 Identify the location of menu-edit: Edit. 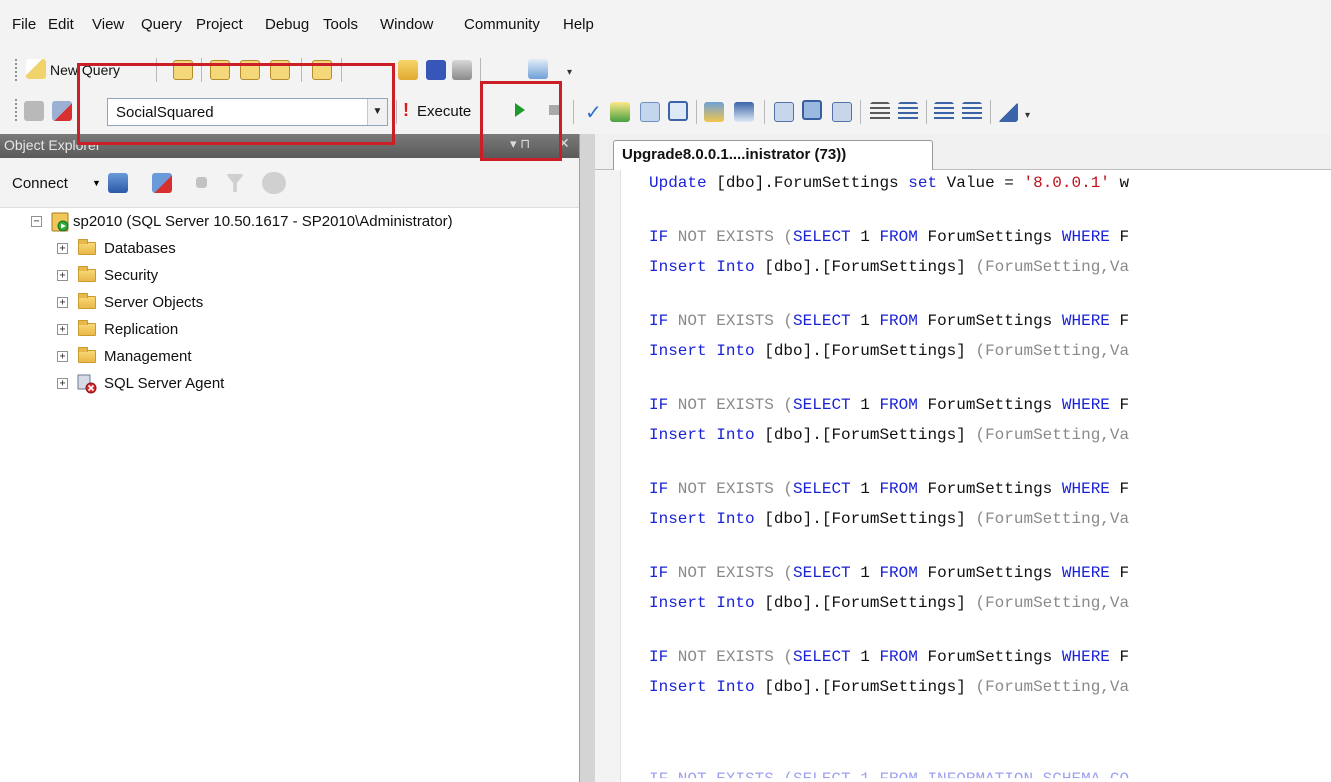
(61, 24).